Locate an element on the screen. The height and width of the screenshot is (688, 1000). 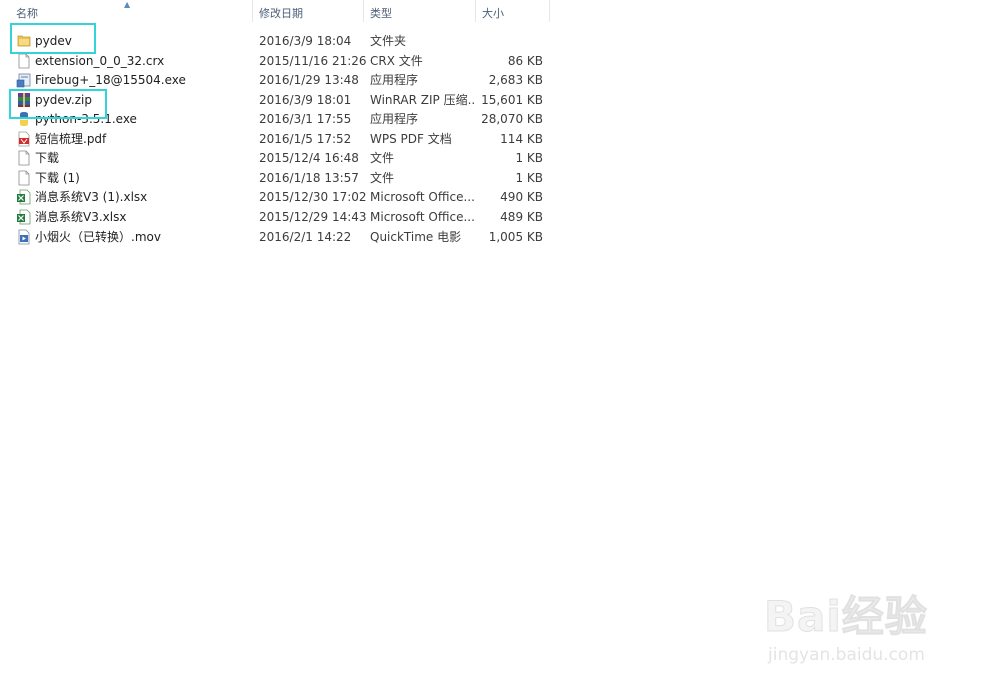
highlight-box-pydev-folder is located at coordinates (53, 38).